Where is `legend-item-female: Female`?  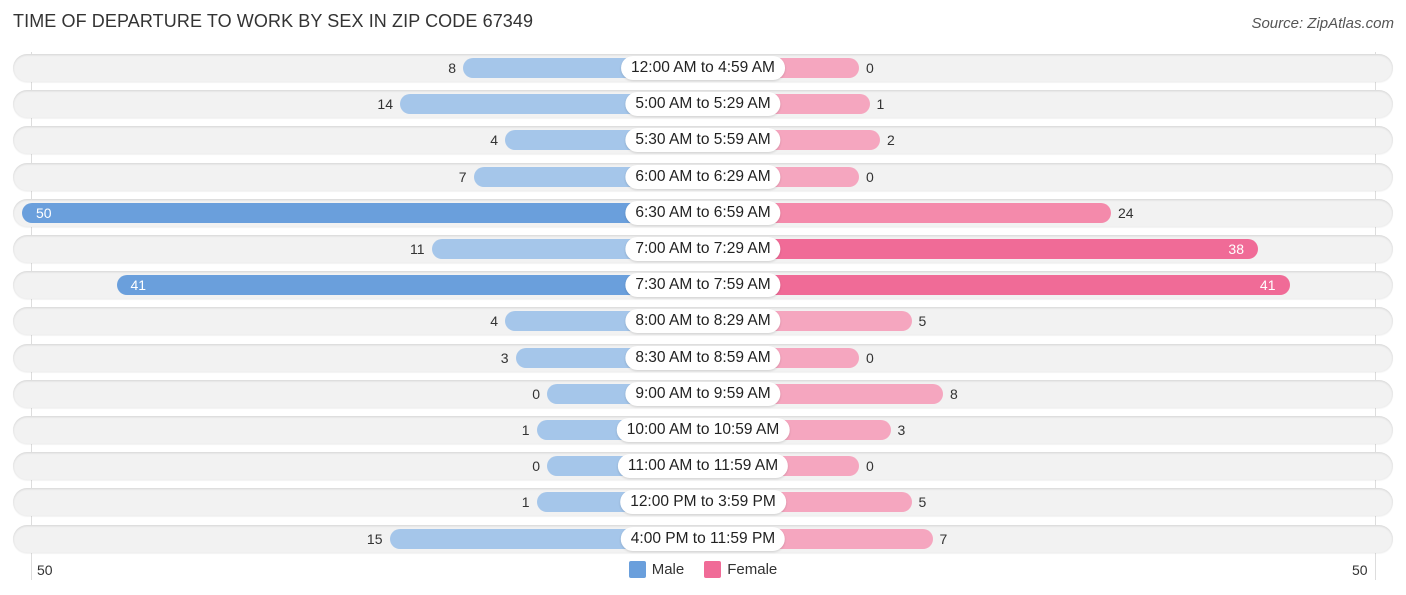 legend-item-female: Female is located at coordinates (740, 569).